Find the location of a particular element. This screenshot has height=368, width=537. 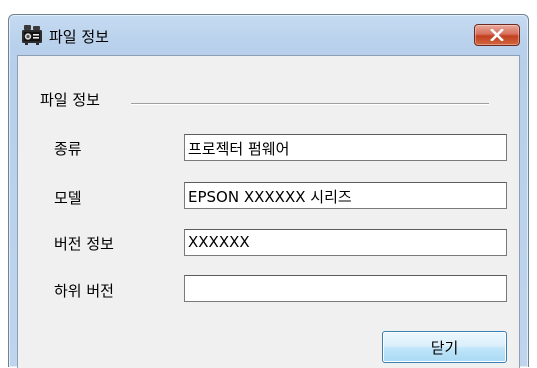

version-field: XXXXXX is located at coordinates (345, 242).